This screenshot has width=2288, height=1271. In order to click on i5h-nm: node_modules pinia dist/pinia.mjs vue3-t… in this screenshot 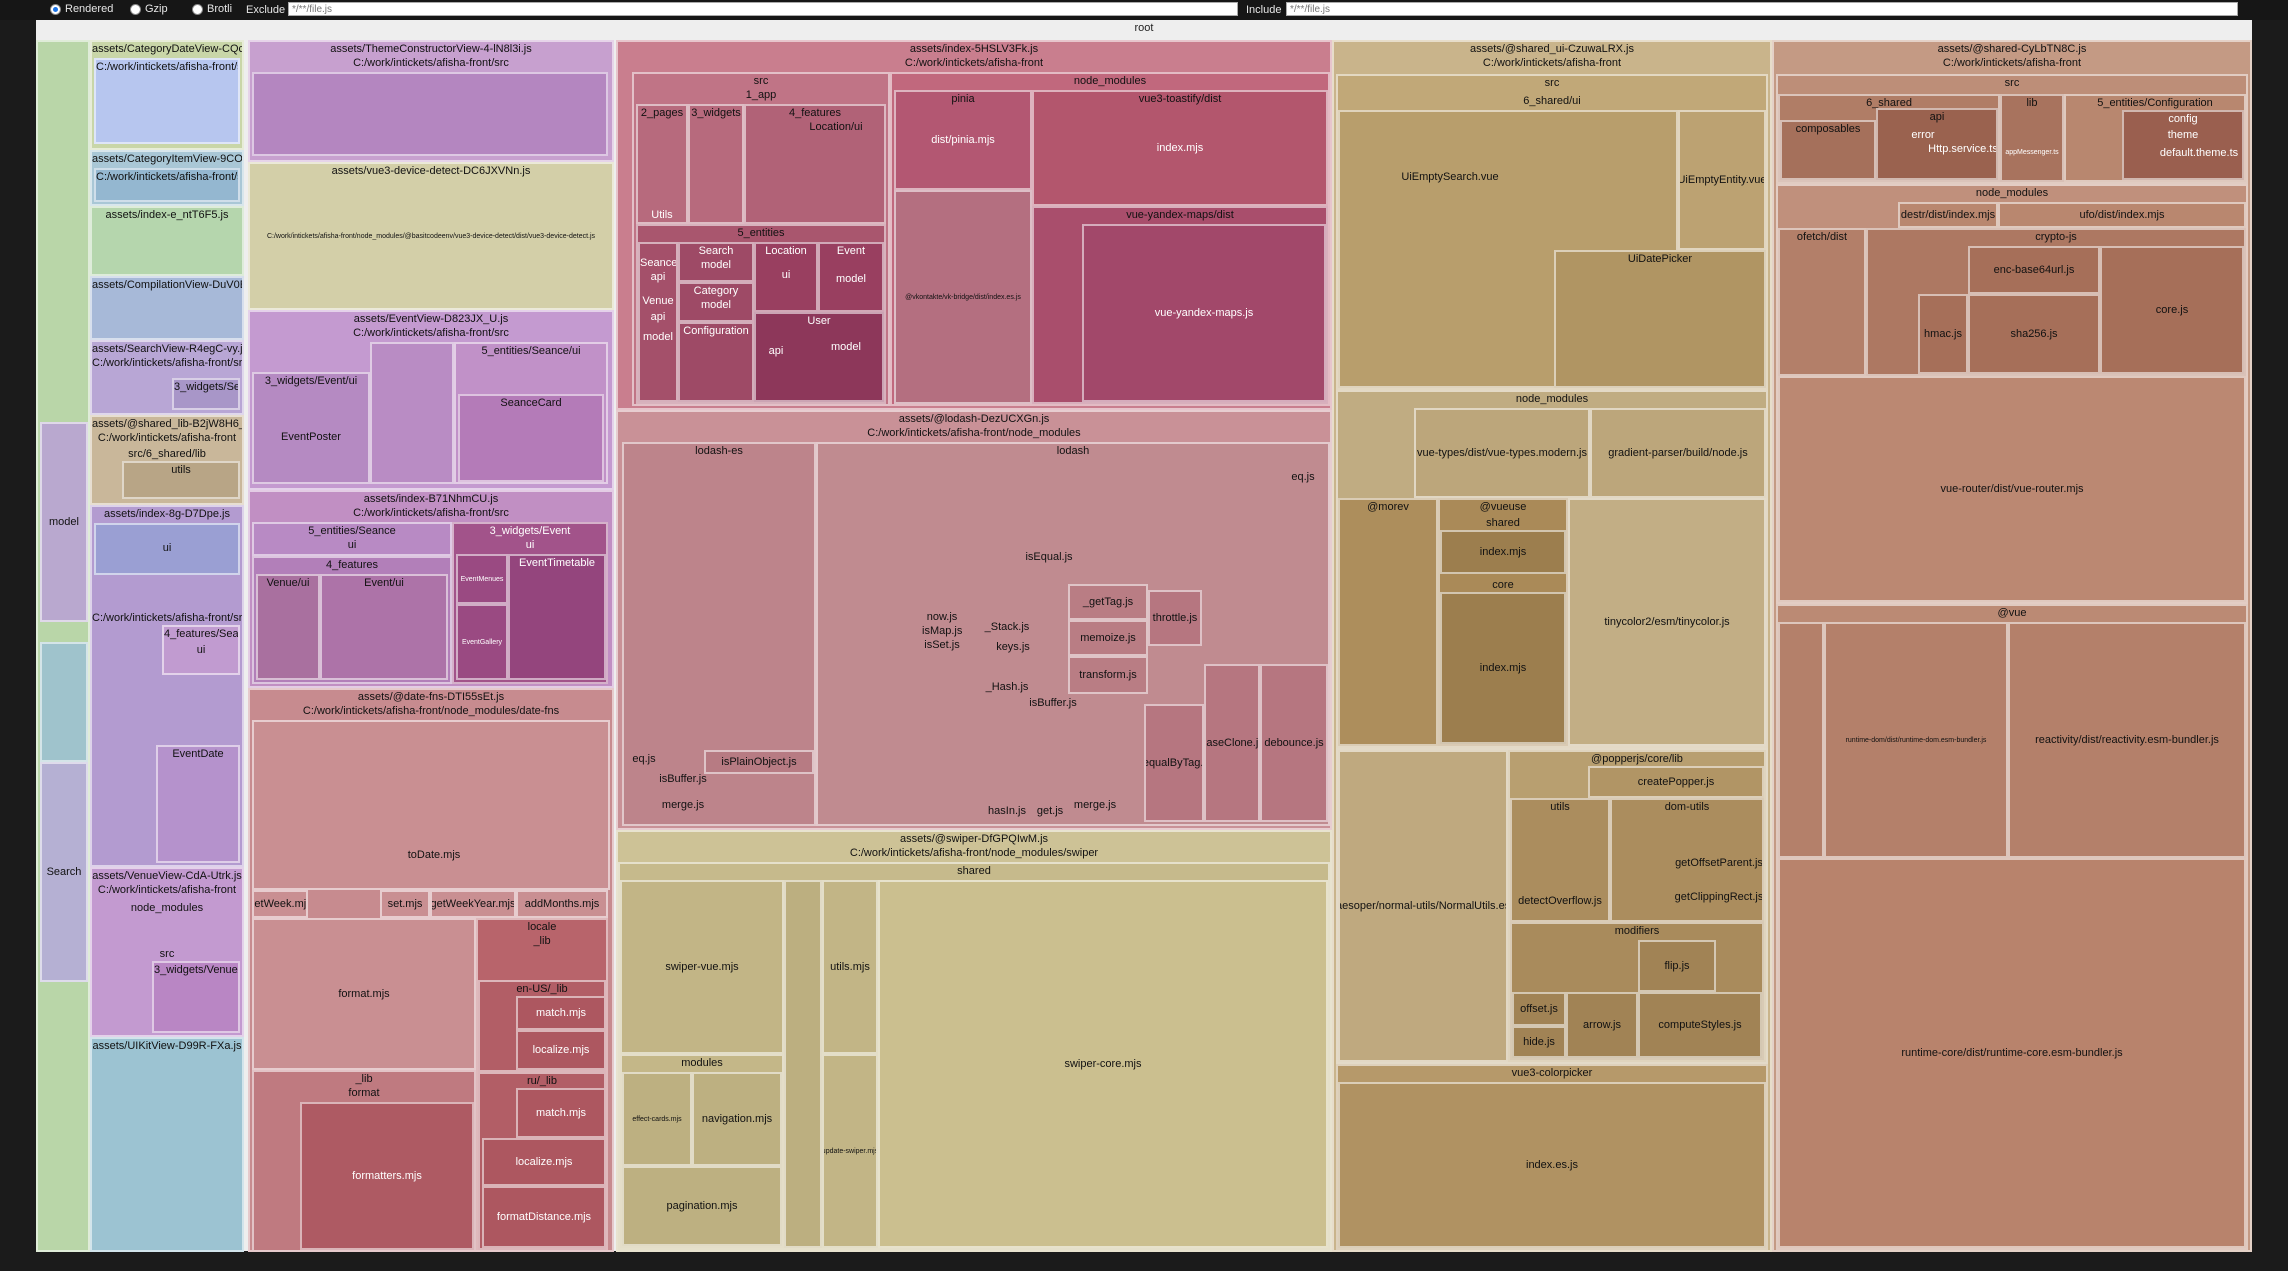, I will do `click(1110, 239)`.